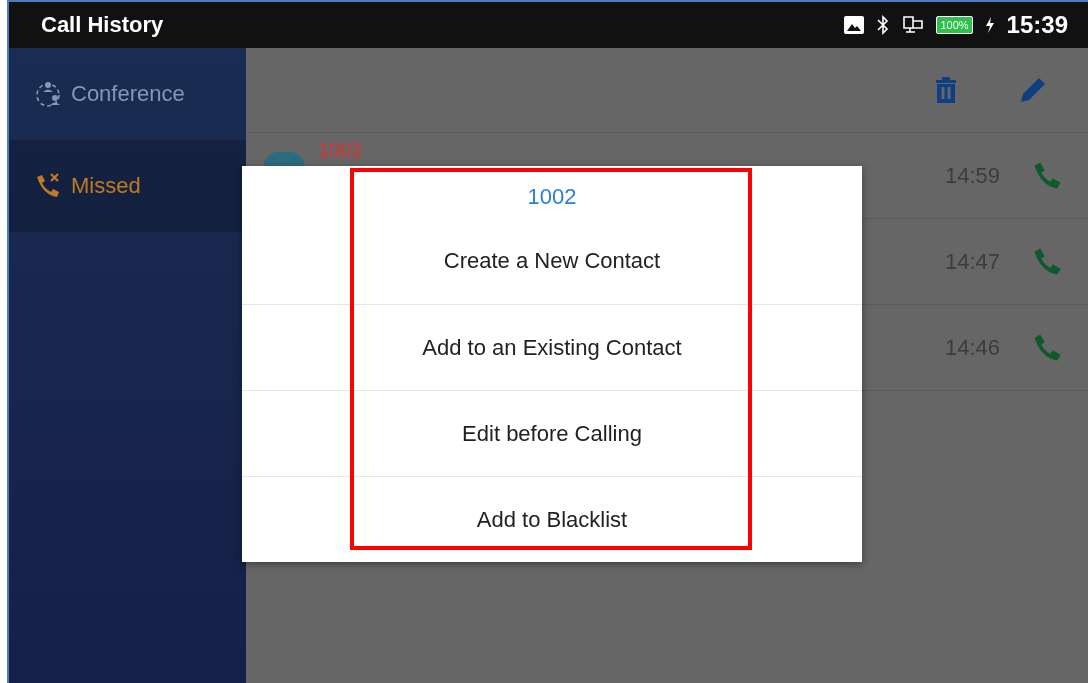 The image size is (1088, 683). What do you see at coordinates (854, 25) in the screenshot?
I see `image-icon` at bounding box center [854, 25].